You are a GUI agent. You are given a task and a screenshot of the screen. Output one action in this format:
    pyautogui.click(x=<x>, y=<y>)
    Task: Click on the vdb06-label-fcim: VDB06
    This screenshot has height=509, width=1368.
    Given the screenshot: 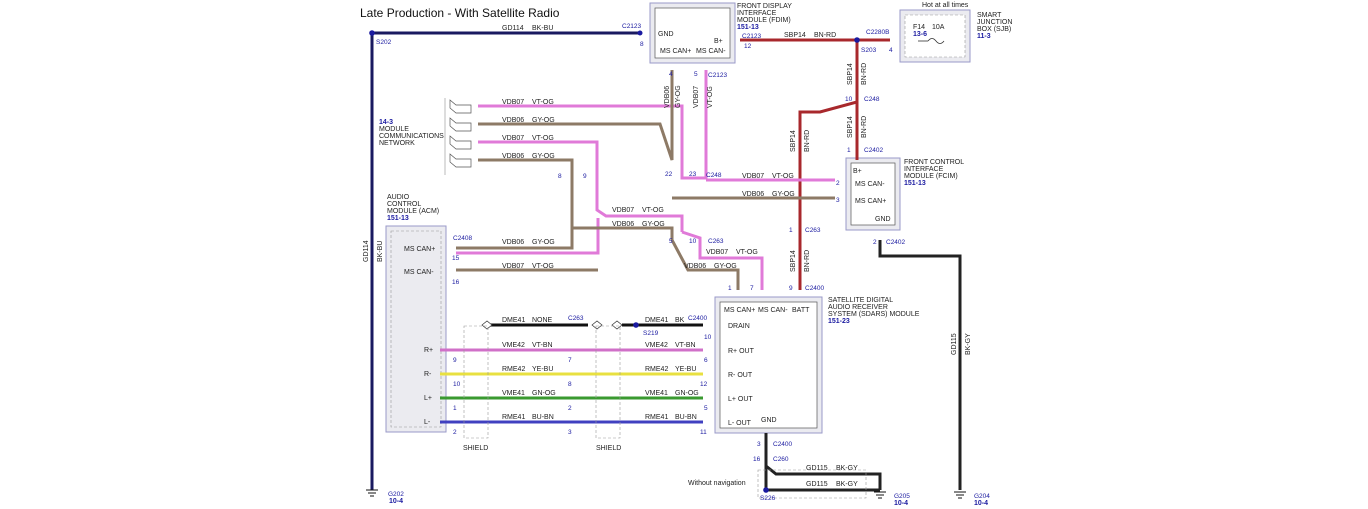 What is the action you would take?
    pyautogui.click(x=753, y=194)
    